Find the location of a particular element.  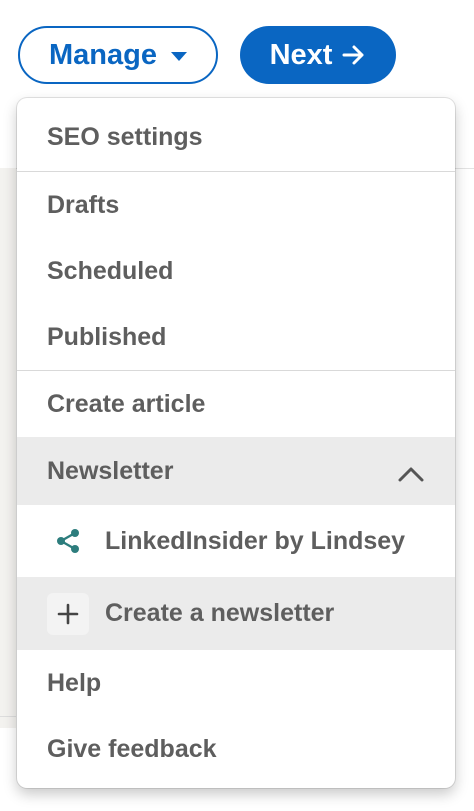

plus-icon is located at coordinates (68, 613).